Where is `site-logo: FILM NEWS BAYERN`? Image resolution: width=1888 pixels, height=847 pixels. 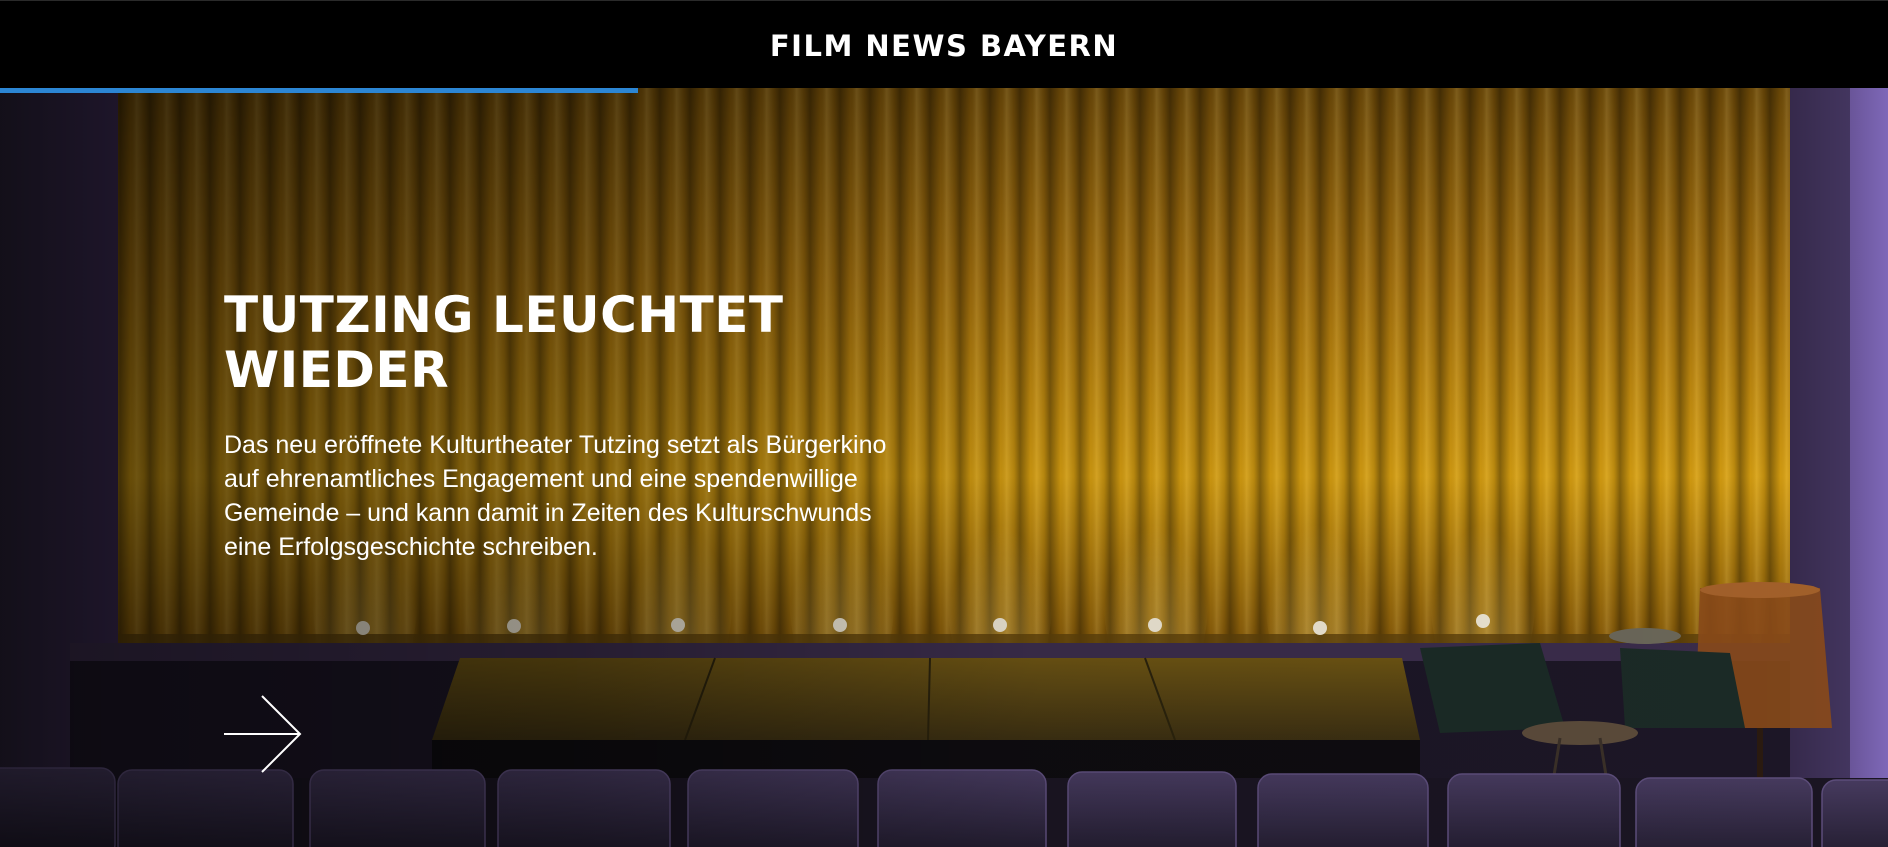
site-logo: FILM NEWS BAYERN is located at coordinates (944, 46).